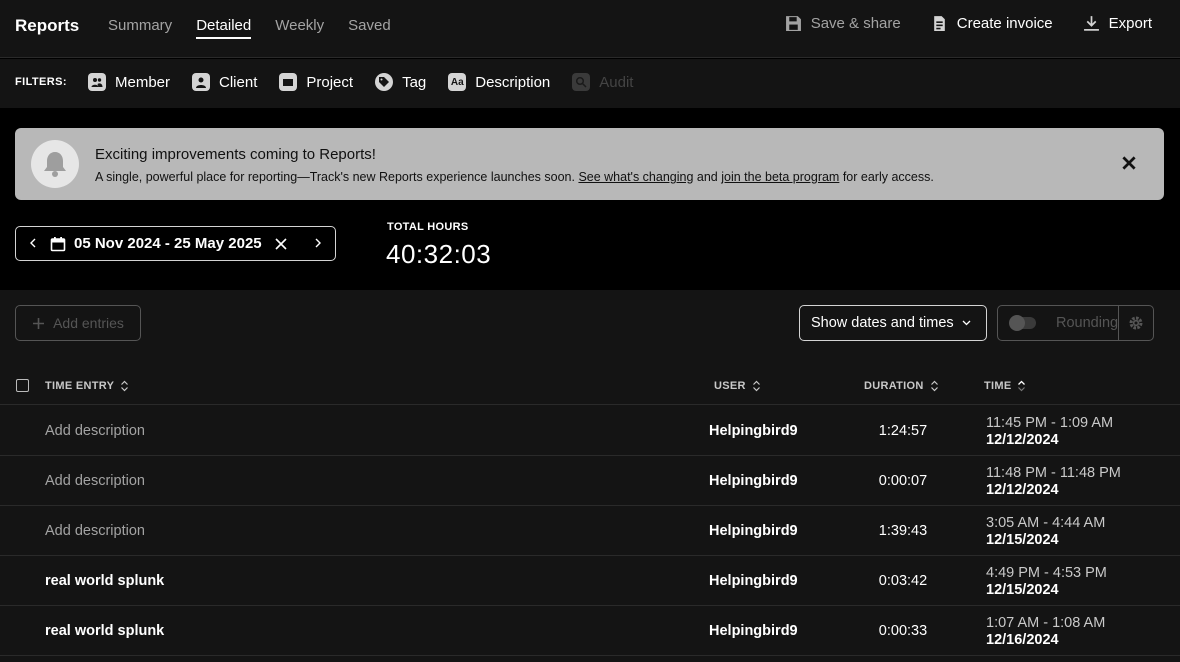 This screenshot has width=1180, height=662. What do you see at coordinates (1046, 582) in the screenshot?
I see `entry-time: 4:49 PM - 4:53 PM 12/15/2024` at bounding box center [1046, 582].